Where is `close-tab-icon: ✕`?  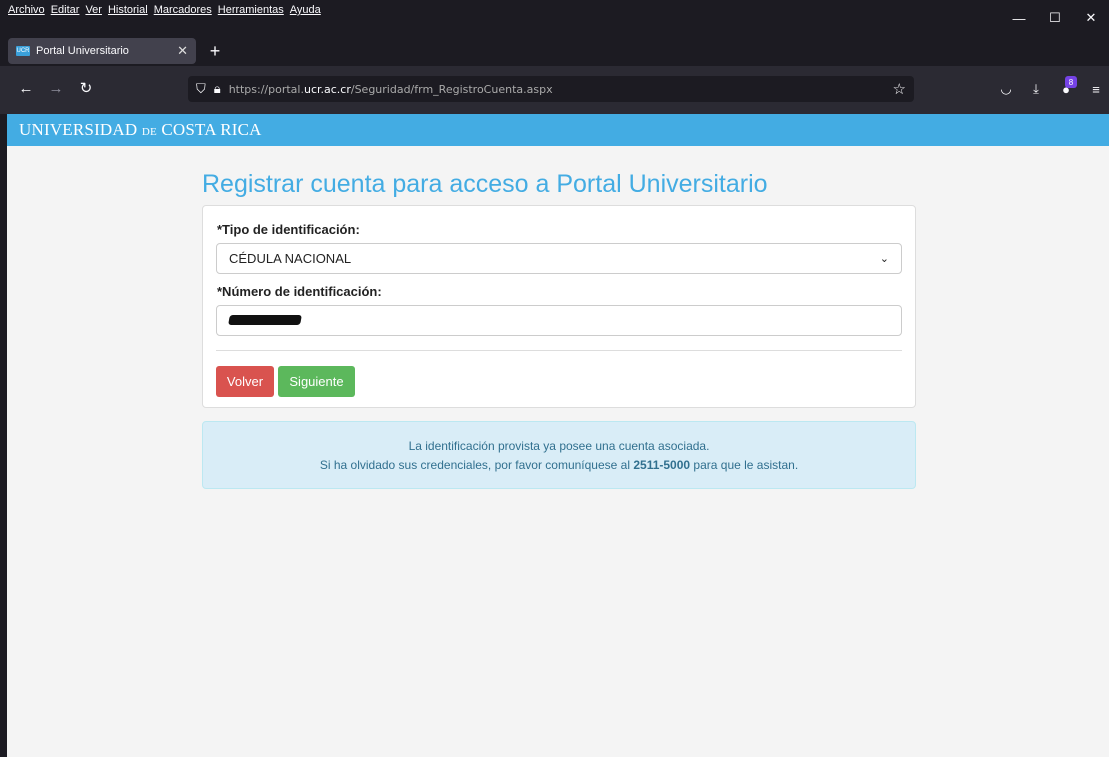 close-tab-icon: ✕ is located at coordinates (182, 51).